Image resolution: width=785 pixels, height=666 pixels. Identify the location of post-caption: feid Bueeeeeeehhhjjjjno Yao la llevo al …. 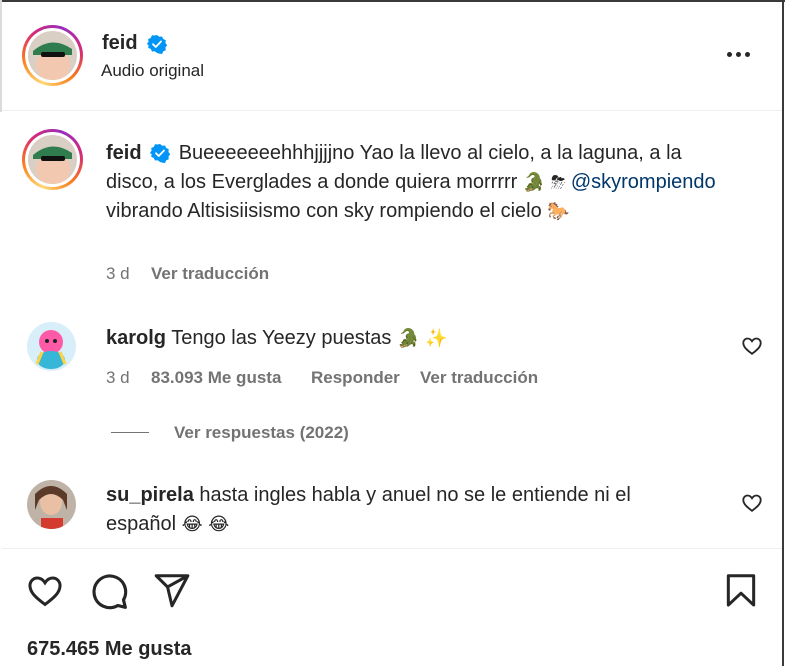
(421, 182).